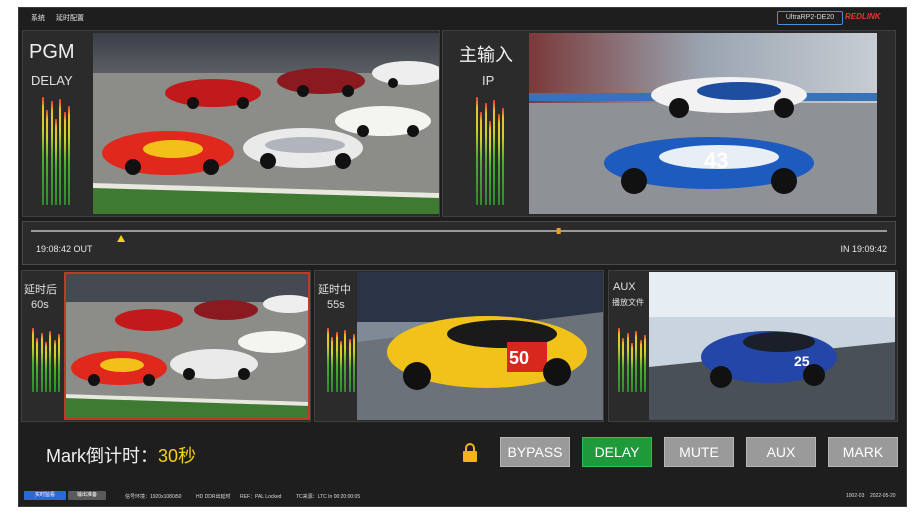 The height and width of the screenshot is (522, 923). What do you see at coordinates (38, 18) in the screenshot?
I see `menu-system: 系统` at bounding box center [38, 18].